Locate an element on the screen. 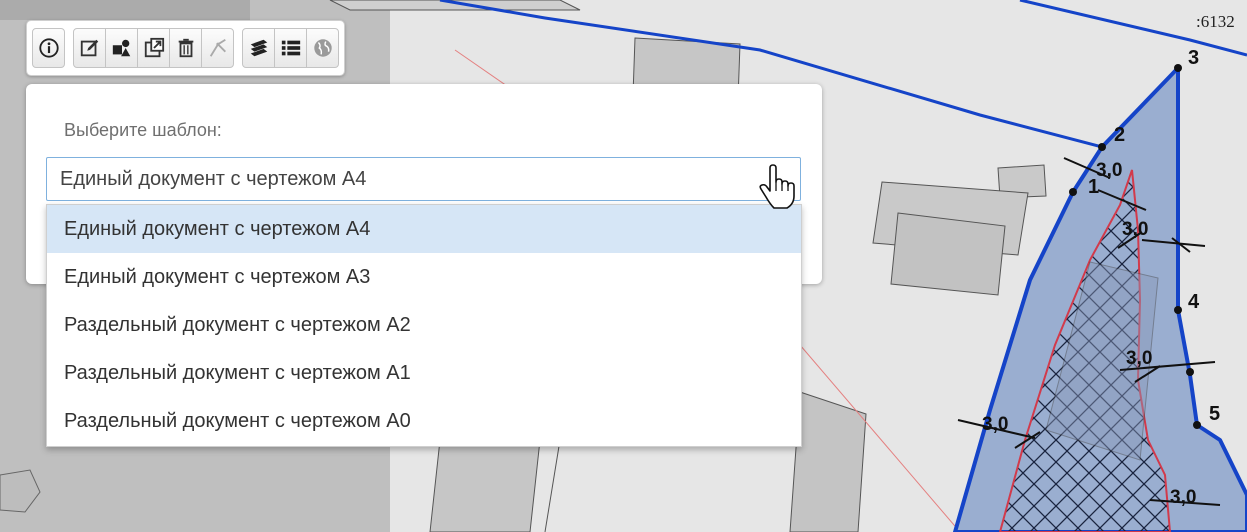 This screenshot has height=532, width=1247. point-label: 2 is located at coordinates (1119, 135).